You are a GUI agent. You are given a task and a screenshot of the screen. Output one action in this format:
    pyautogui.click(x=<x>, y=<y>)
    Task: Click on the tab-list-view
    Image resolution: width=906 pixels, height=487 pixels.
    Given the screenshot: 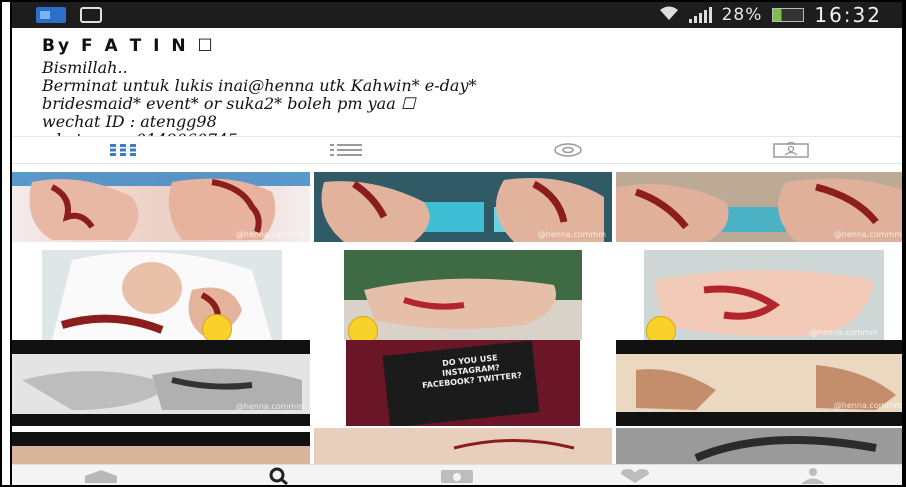 What is the action you would take?
    pyautogui.click(x=346, y=150)
    